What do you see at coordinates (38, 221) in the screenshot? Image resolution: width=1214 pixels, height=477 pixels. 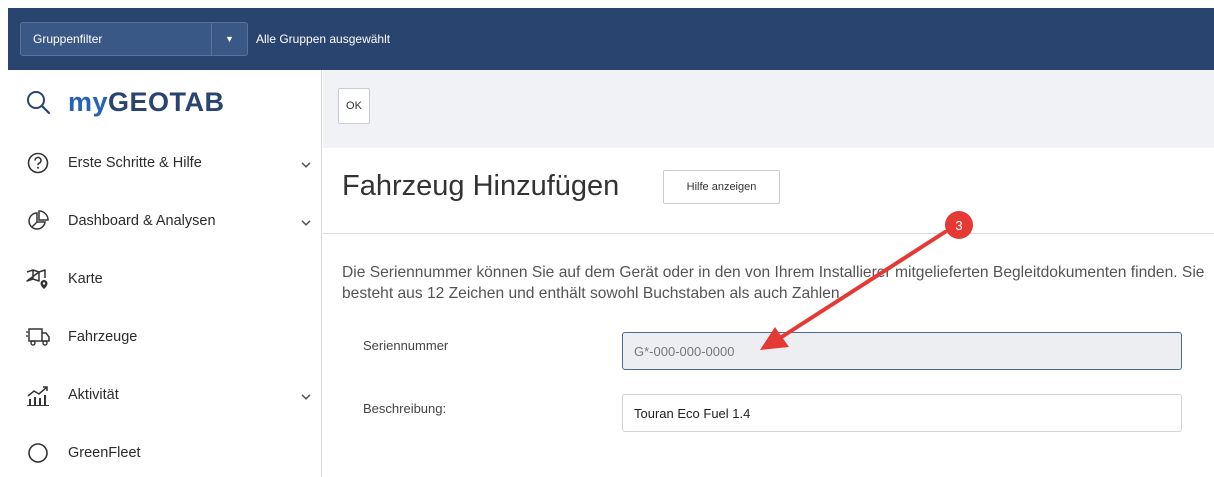 I see `pie-chart-icon` at bounding box center [38, 221].